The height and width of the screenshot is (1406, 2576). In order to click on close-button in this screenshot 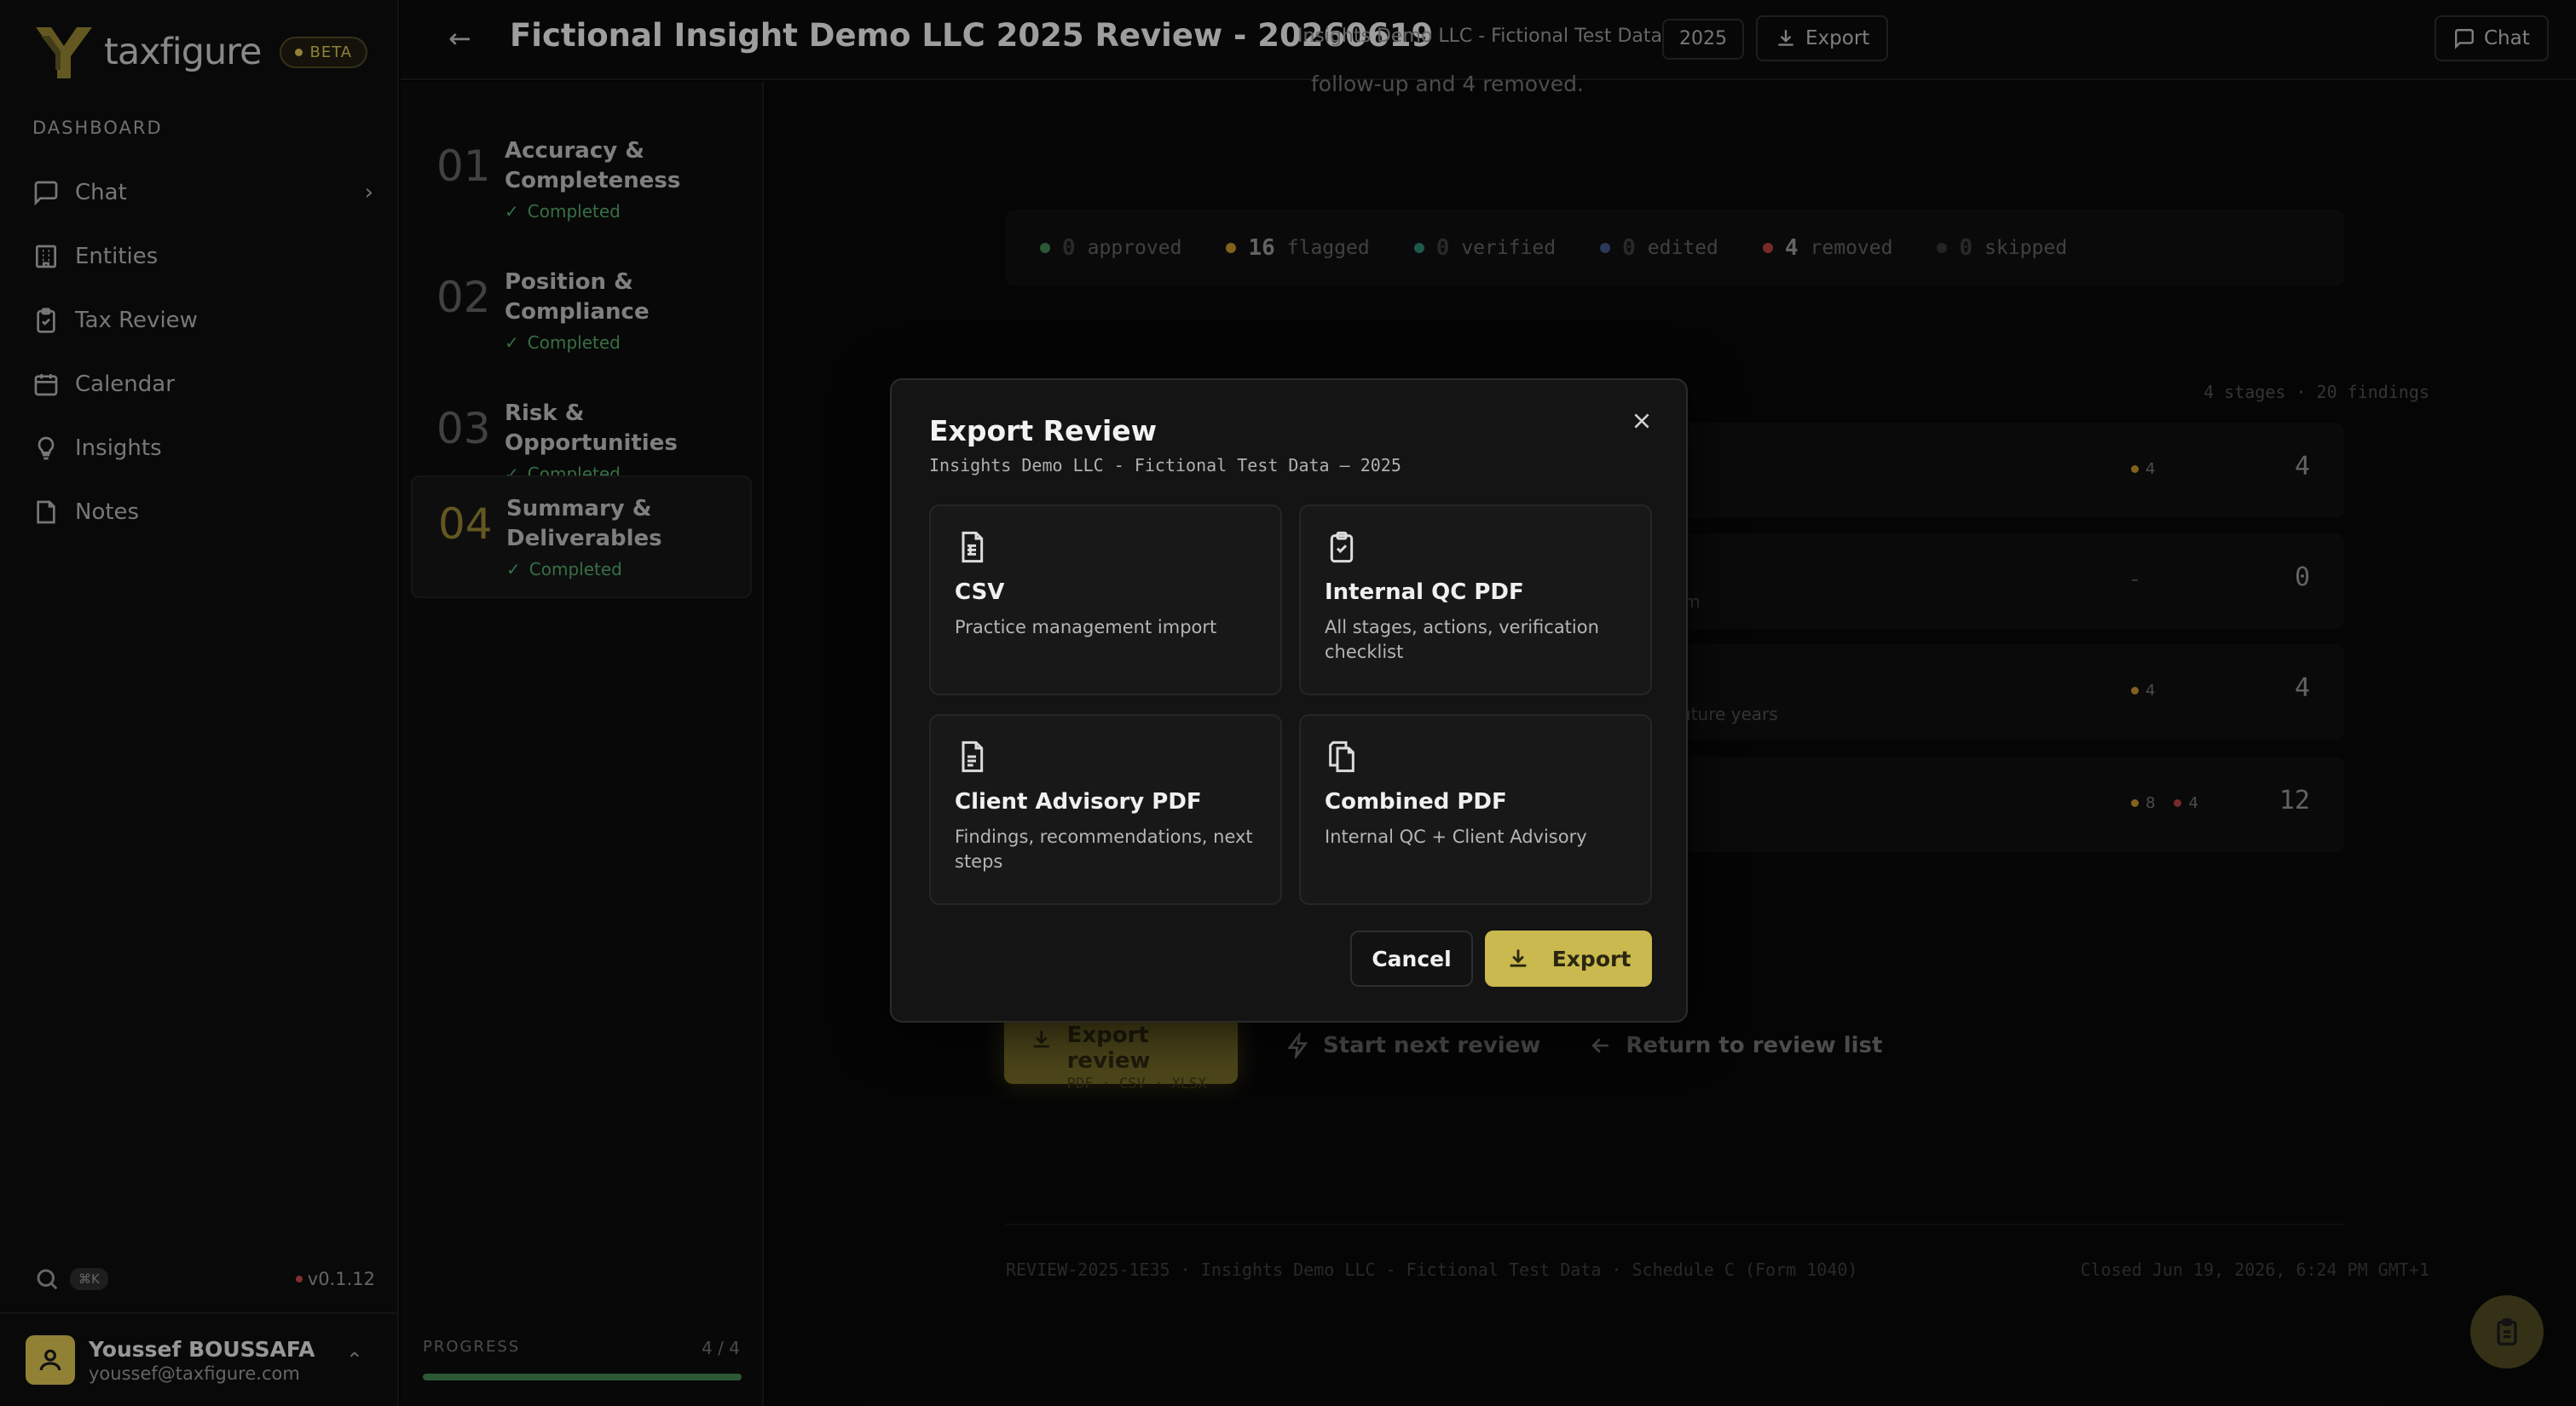, I will do `click(1642, 421)`.